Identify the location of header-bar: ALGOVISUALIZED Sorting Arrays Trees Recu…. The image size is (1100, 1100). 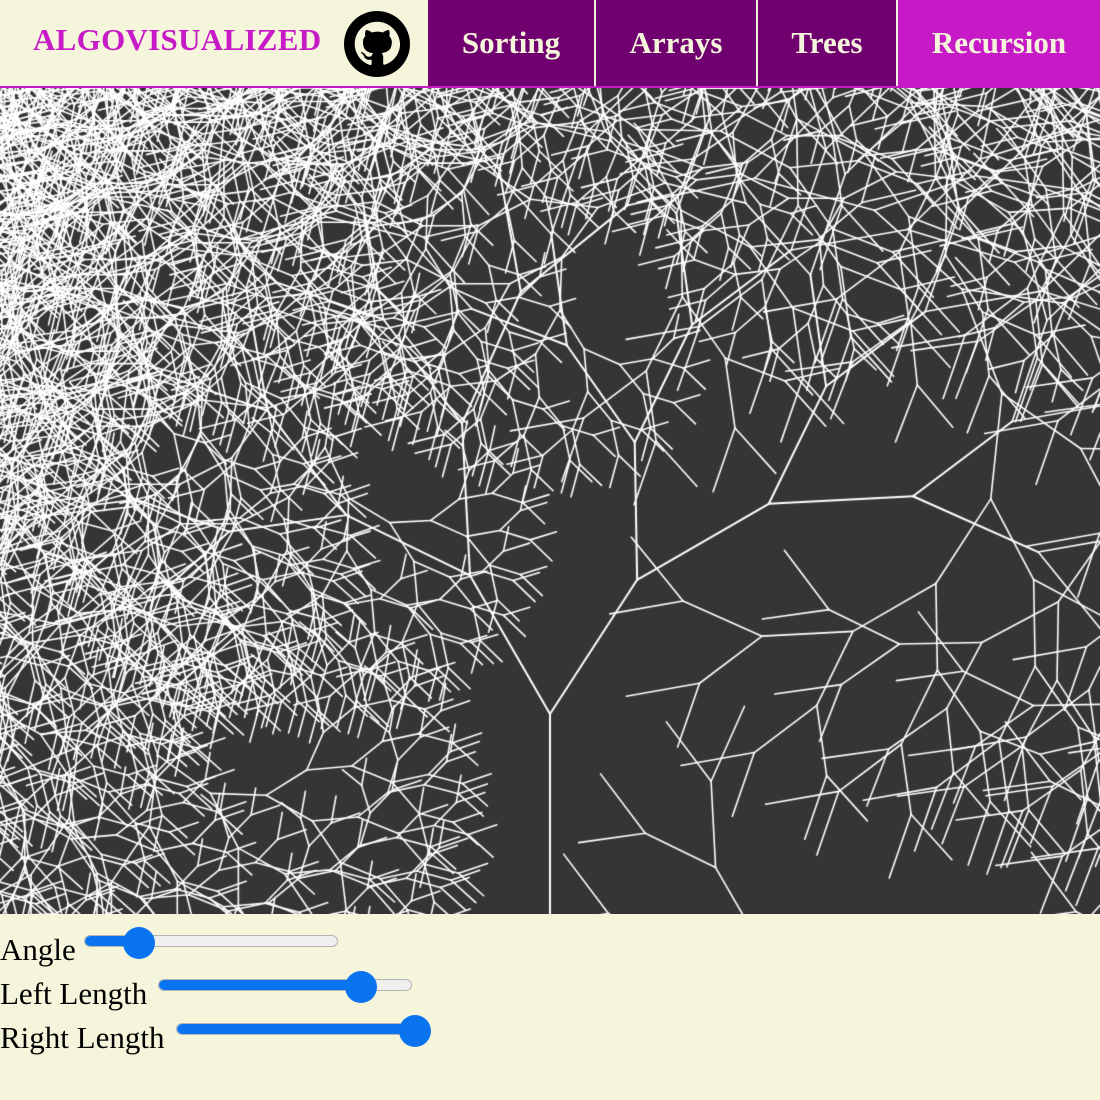
(550, 44).